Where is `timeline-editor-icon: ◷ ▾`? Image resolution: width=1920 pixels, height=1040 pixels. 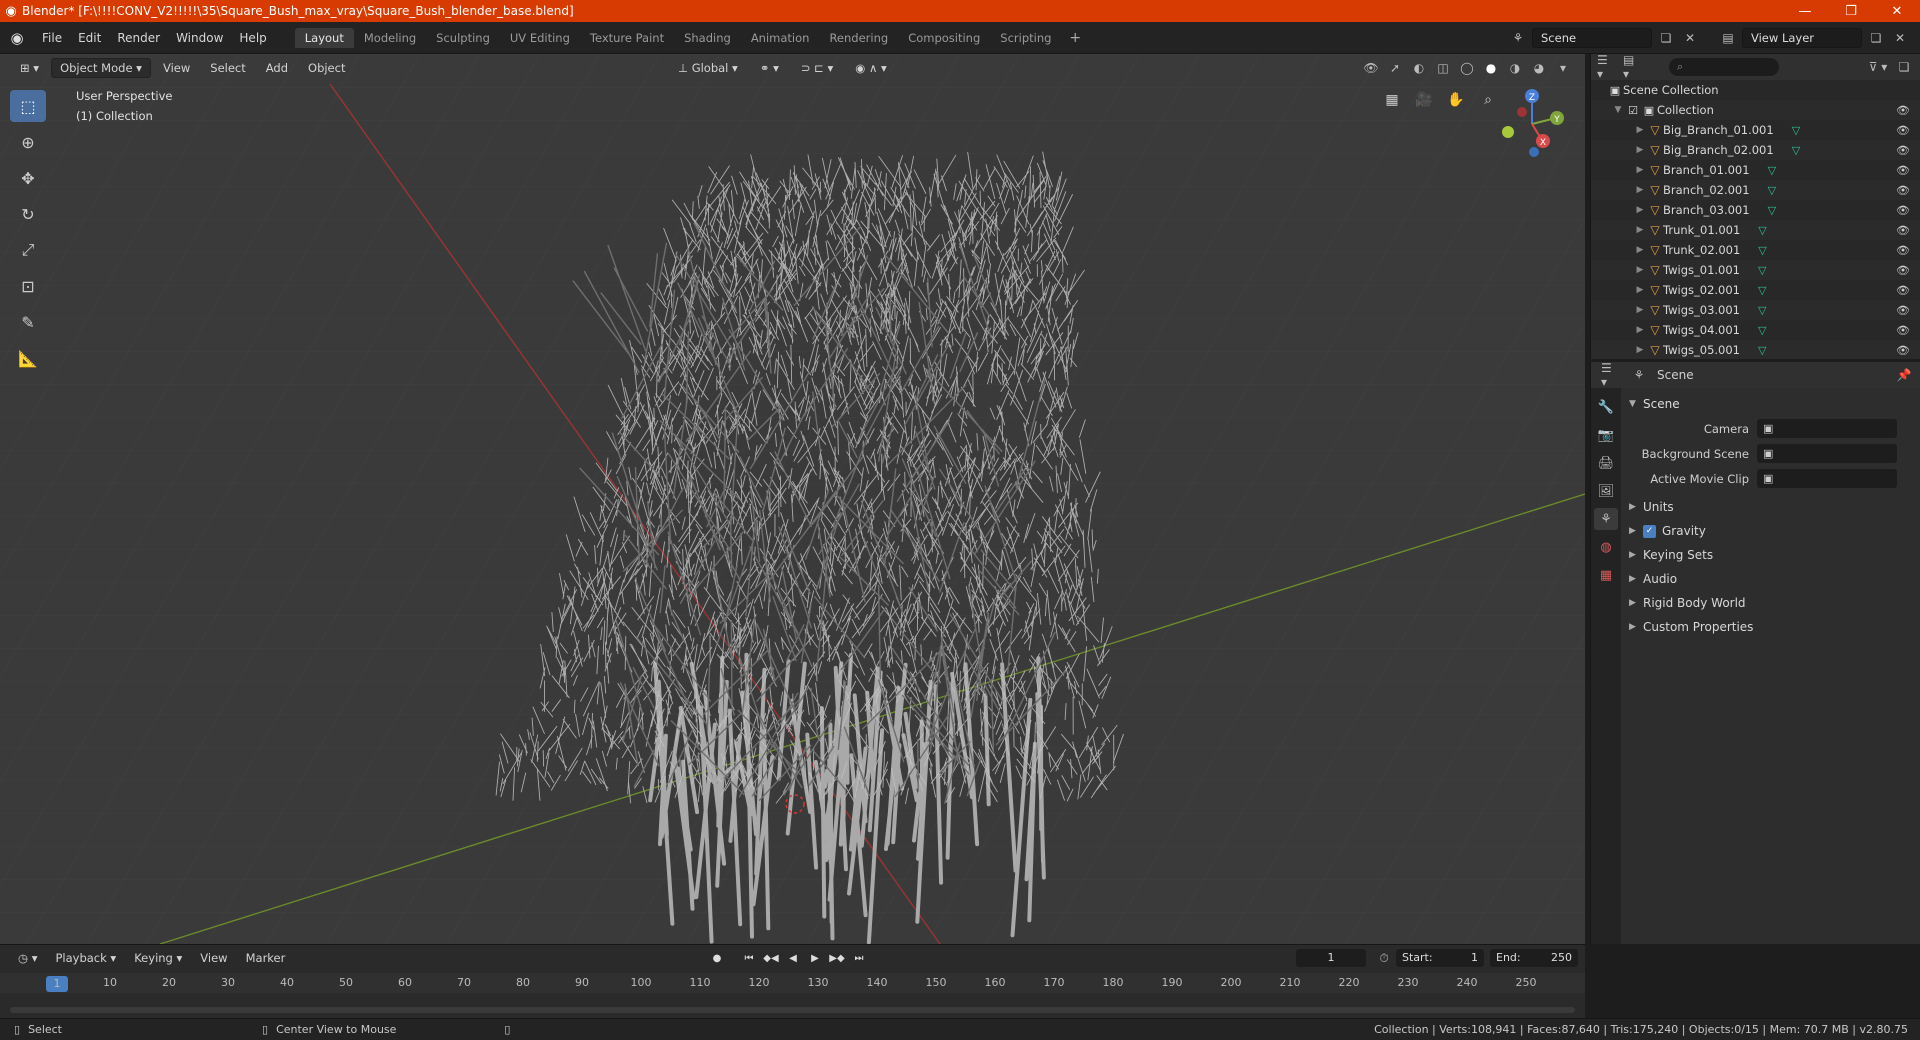 timeline-editor-icon: ◷ ▾ is located at coordinates (27, 958).